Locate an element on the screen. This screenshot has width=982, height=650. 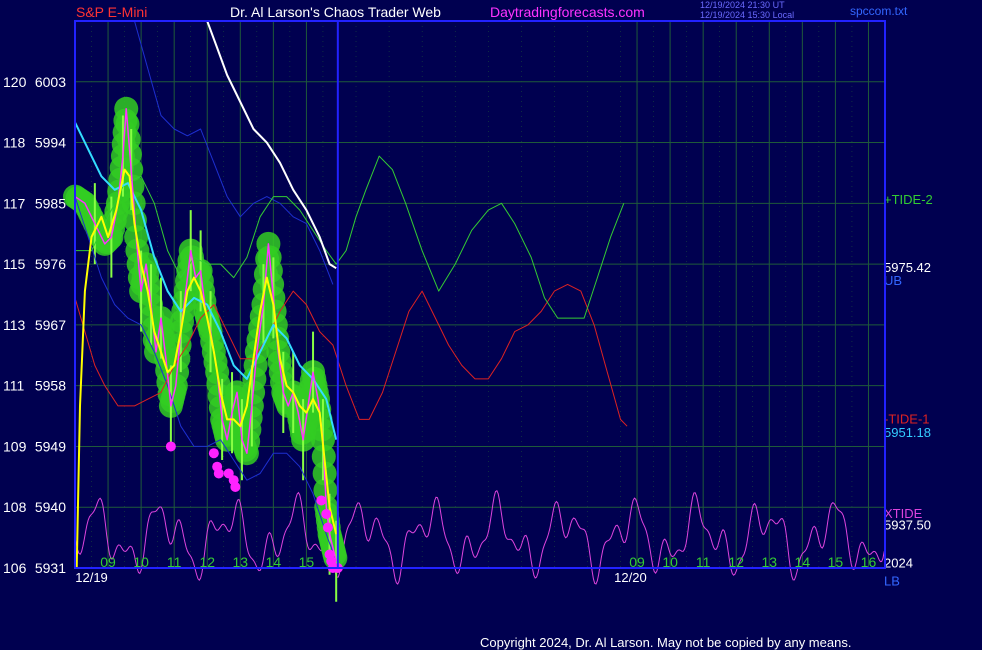
y-tick-price-label: 5949 is located at coordinates (50, 446).